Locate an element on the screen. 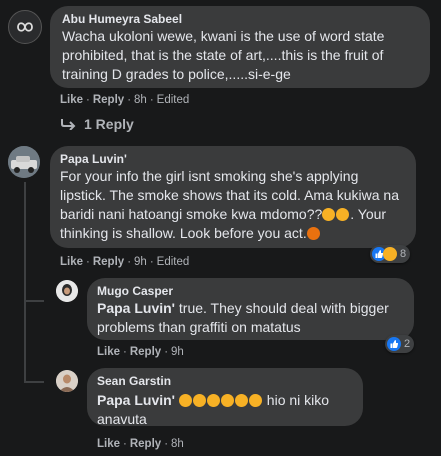 The width and height of the screenshot is (441, 456). reaction-count: 8 is located at coordinates (403, 254).